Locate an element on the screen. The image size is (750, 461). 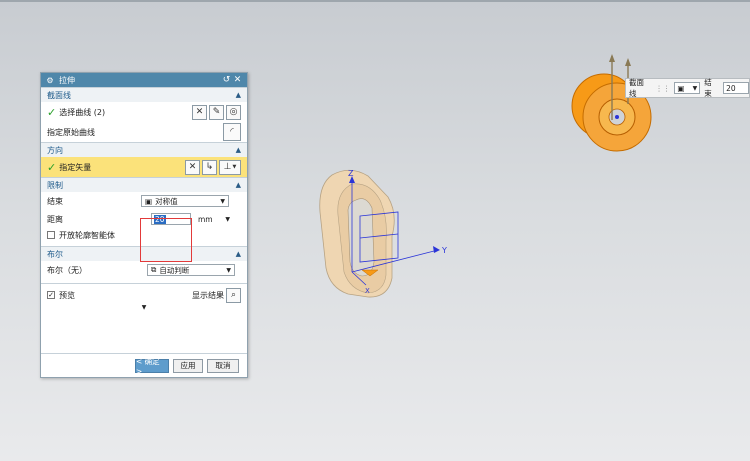
highlight-annotation-box is located at coordinates (166, 240).